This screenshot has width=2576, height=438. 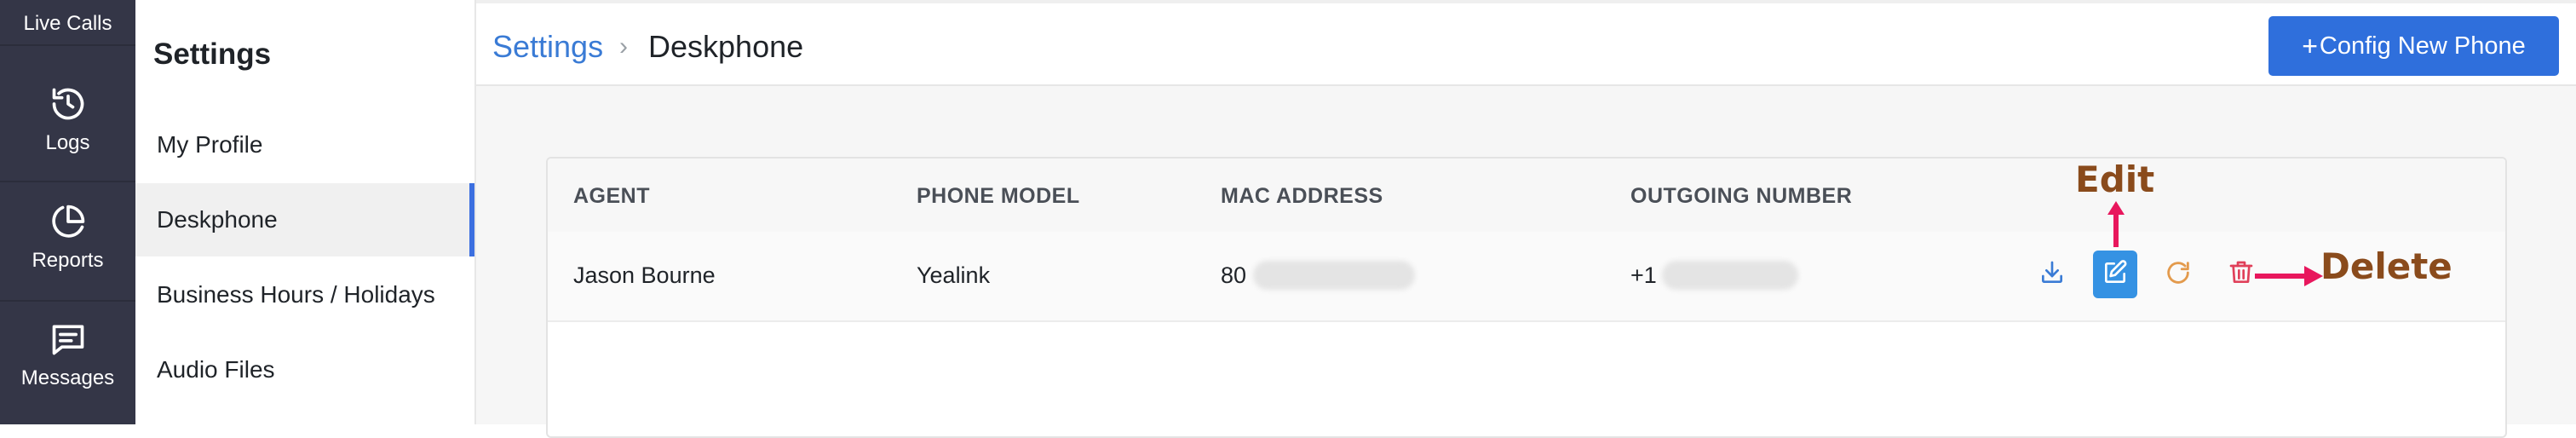 What do you see at coordinates (1742, 196) in the screenshot?
I see `column-header-outgoing-number: OUTGOING NUMBER` at bounding box center [1742, 196].